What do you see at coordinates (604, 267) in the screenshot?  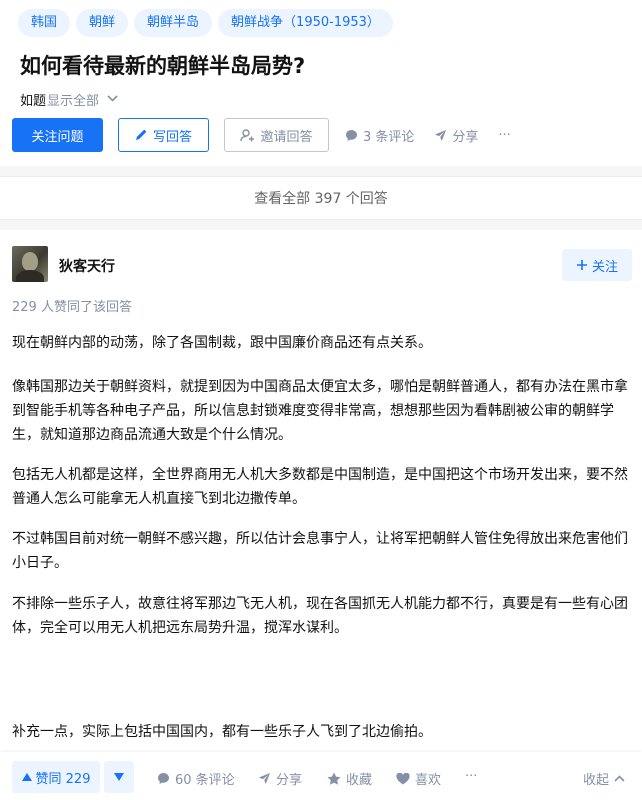 I see `follow-author-label: 关注` at bounding box center [604, 267].